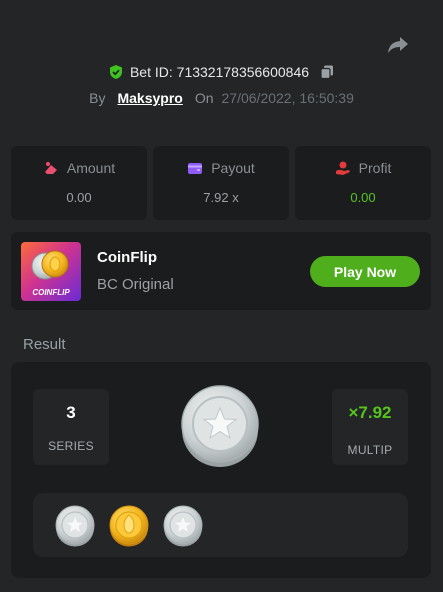 This screenshot has width=443, height=592. I want to click on stat-amount: Amount 0.00, so click(79, 183).